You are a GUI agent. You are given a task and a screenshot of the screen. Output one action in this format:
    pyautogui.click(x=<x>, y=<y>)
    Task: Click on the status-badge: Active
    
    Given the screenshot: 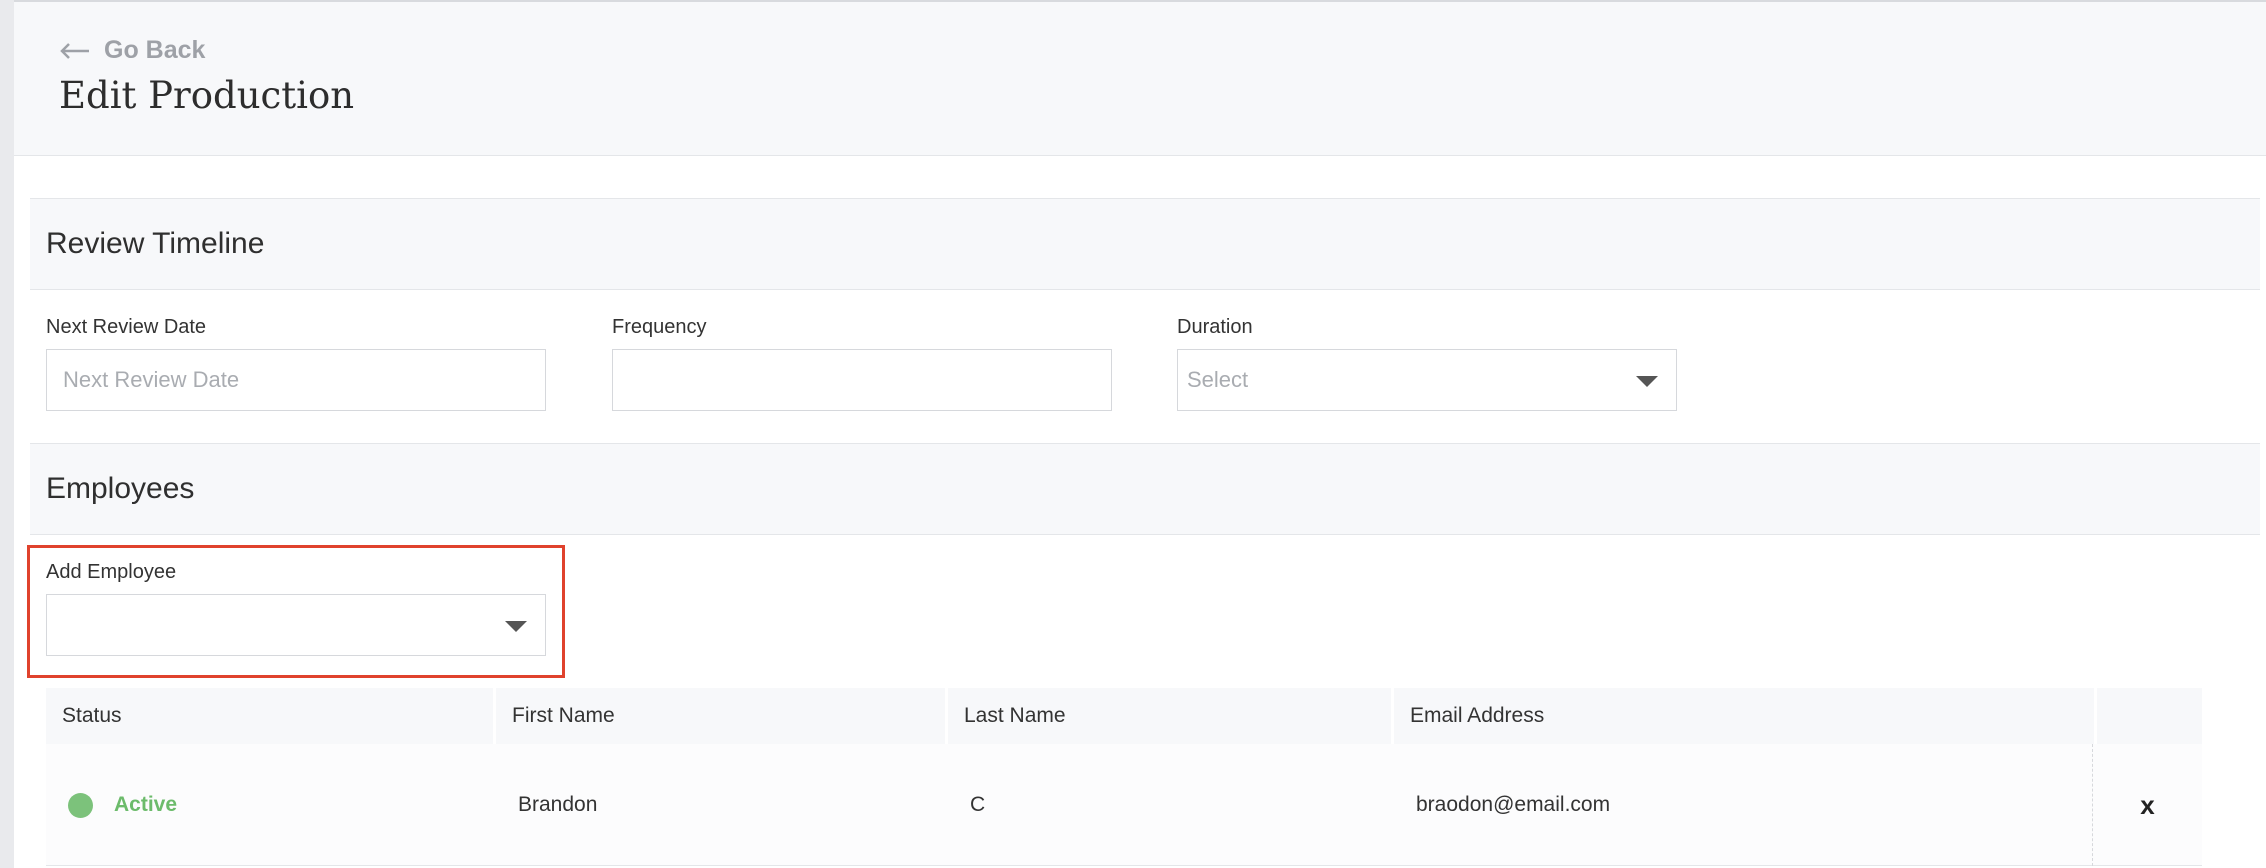 What is the action you would take?
    pyautogui.click(x=146, y=804)
    